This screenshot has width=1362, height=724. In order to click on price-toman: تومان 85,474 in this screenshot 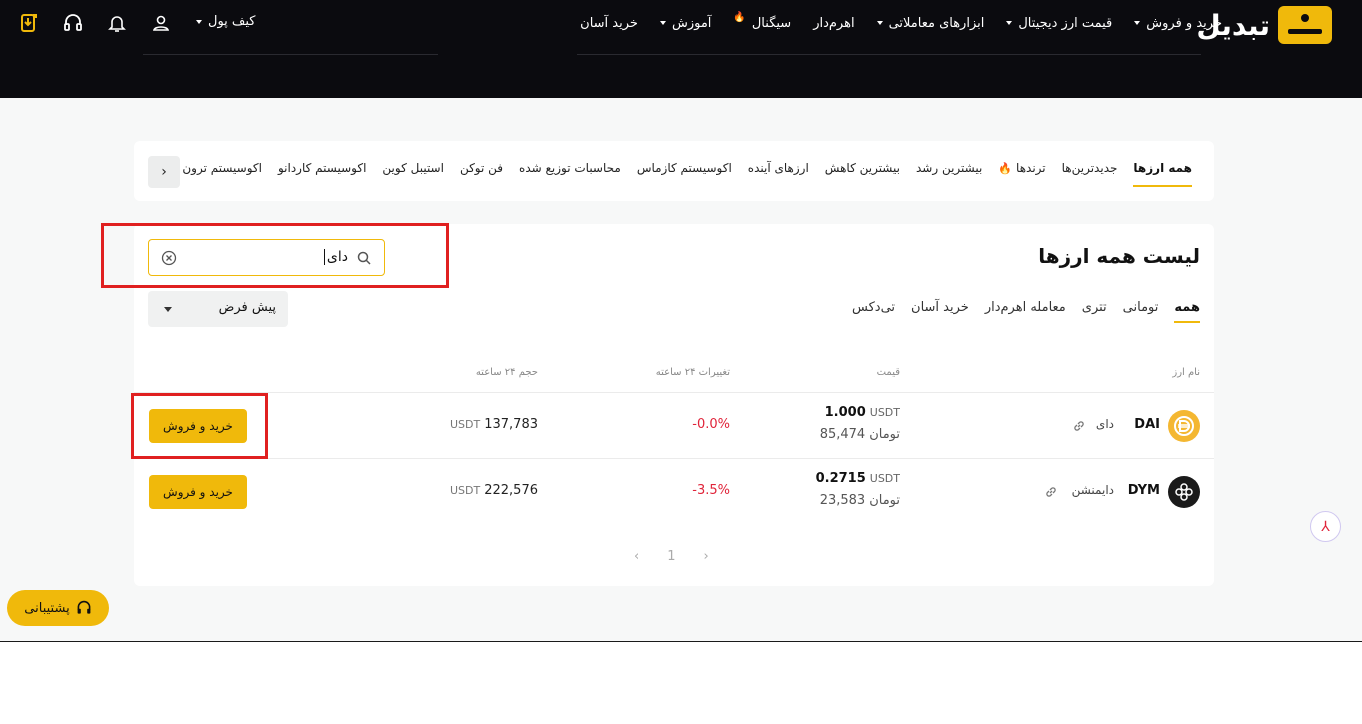, I will do `click(860, 434)`.